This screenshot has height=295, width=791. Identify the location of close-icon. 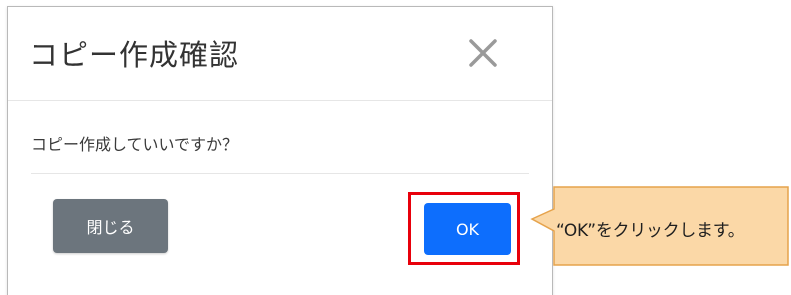
(483, 53).